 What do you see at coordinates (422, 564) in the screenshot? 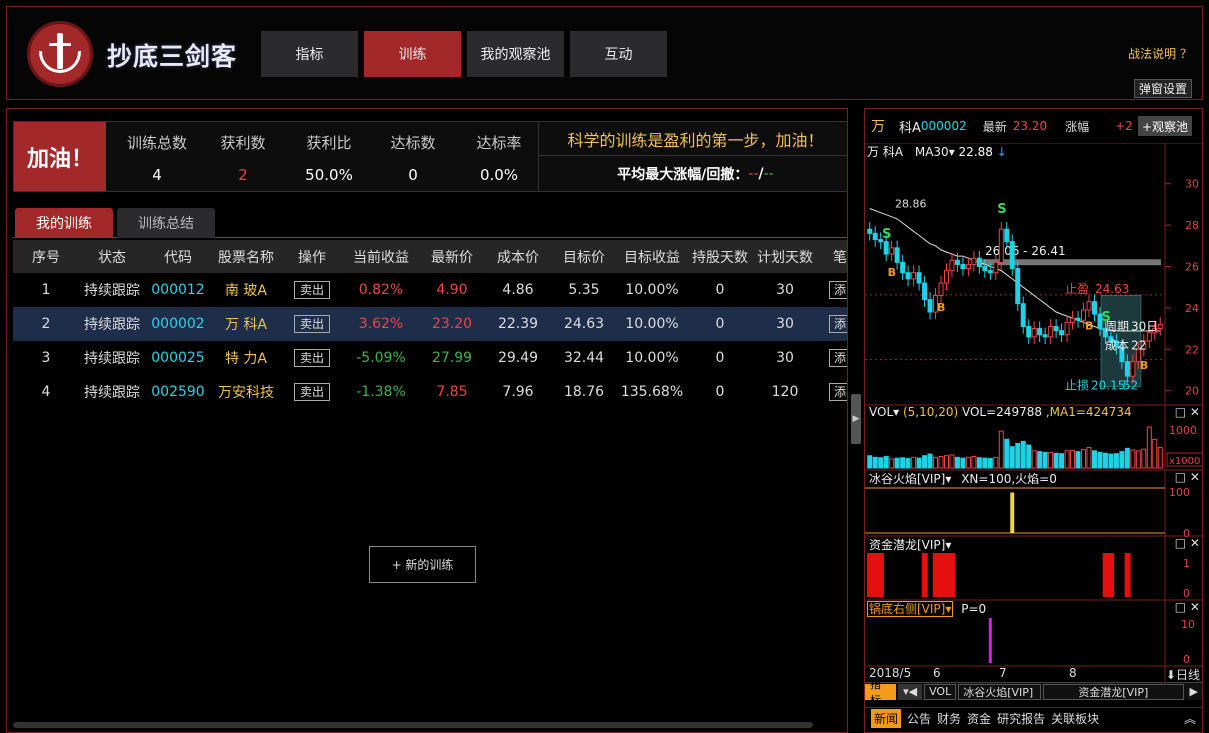
I see `new-training-button: + 新的训练` at bounding box center [422, 564].